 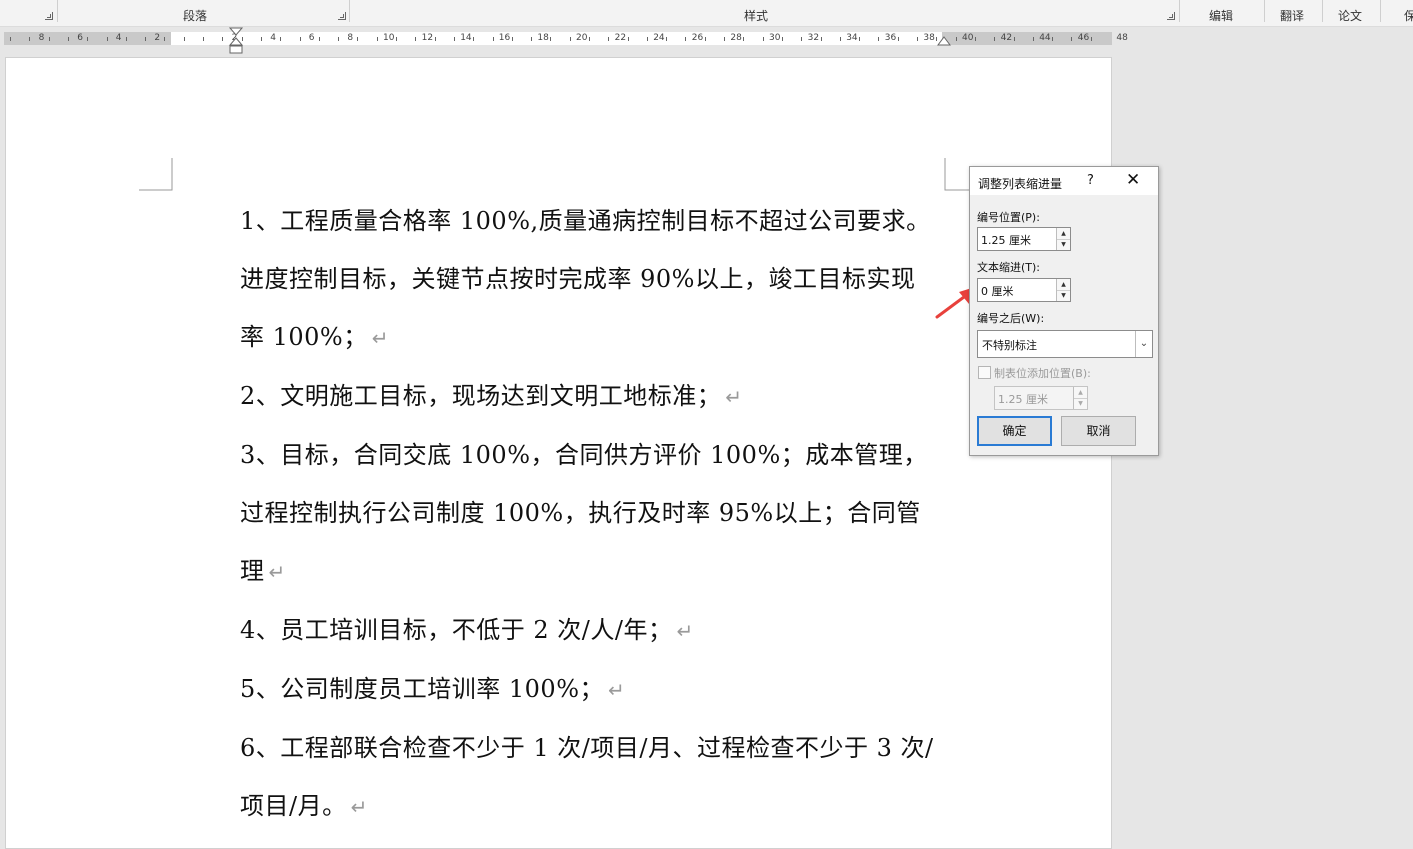 What do you see at coordinates (304, 337) in the screenshot?
I see `line-text: 率 100%；` at bounding box center [304, 337].